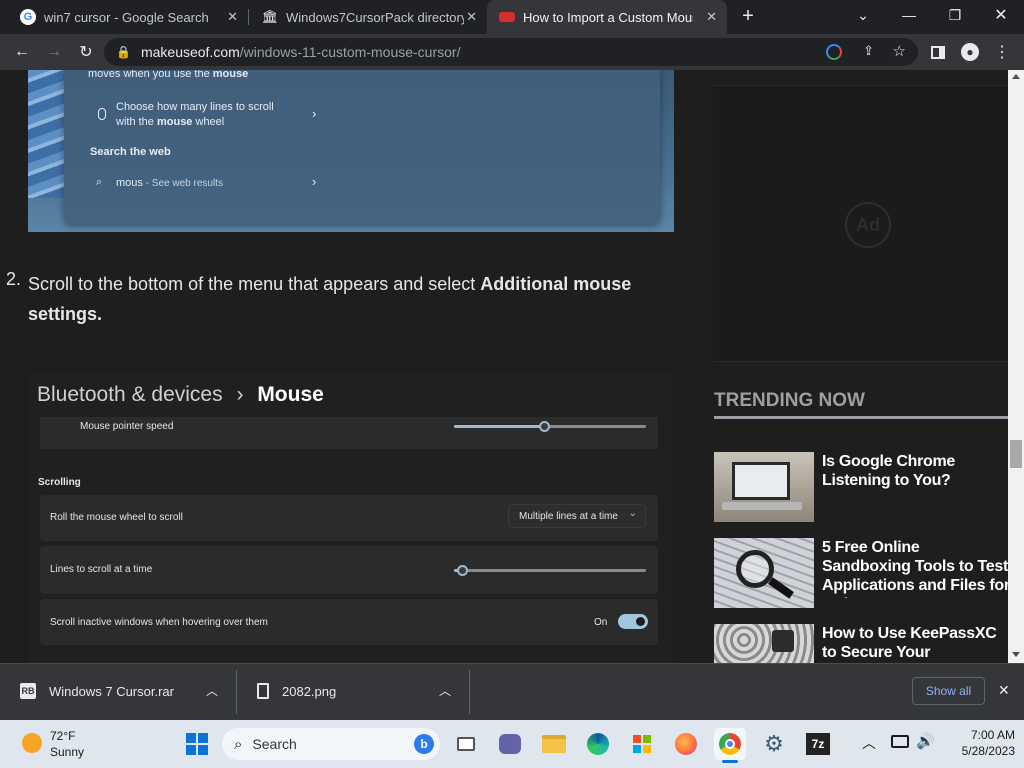 This screenshot has height=768, width=1024. What do you see at coordinates (462, 570) in the screenshot?
I see `lines-to-scroll-thumb` at bounding box center [462, 570].